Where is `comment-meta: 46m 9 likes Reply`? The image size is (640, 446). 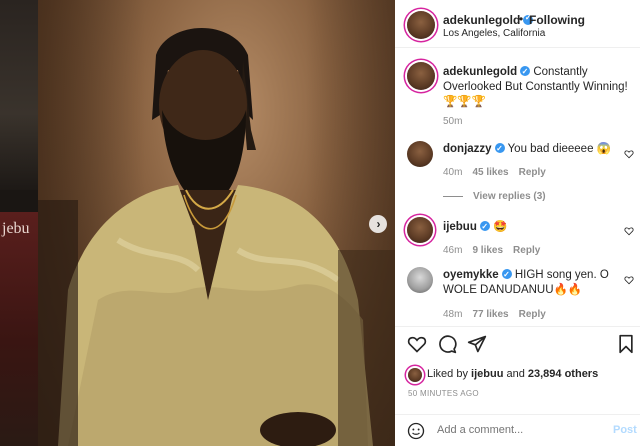
comment-meta: 46m 9 likes Reply is located at coordinates (491, 250).